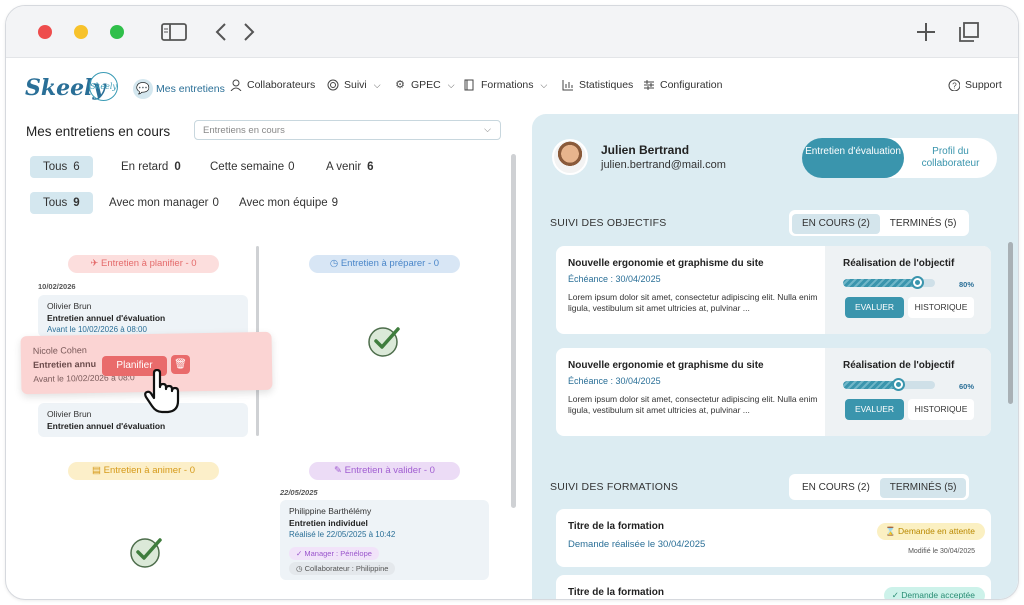 The height and width of the screenshot is (605, 1024). What do you see at coordinates (967, 284) in the screenshot?
I see `progress-percent: 80%` at bounding box center [967, 284].